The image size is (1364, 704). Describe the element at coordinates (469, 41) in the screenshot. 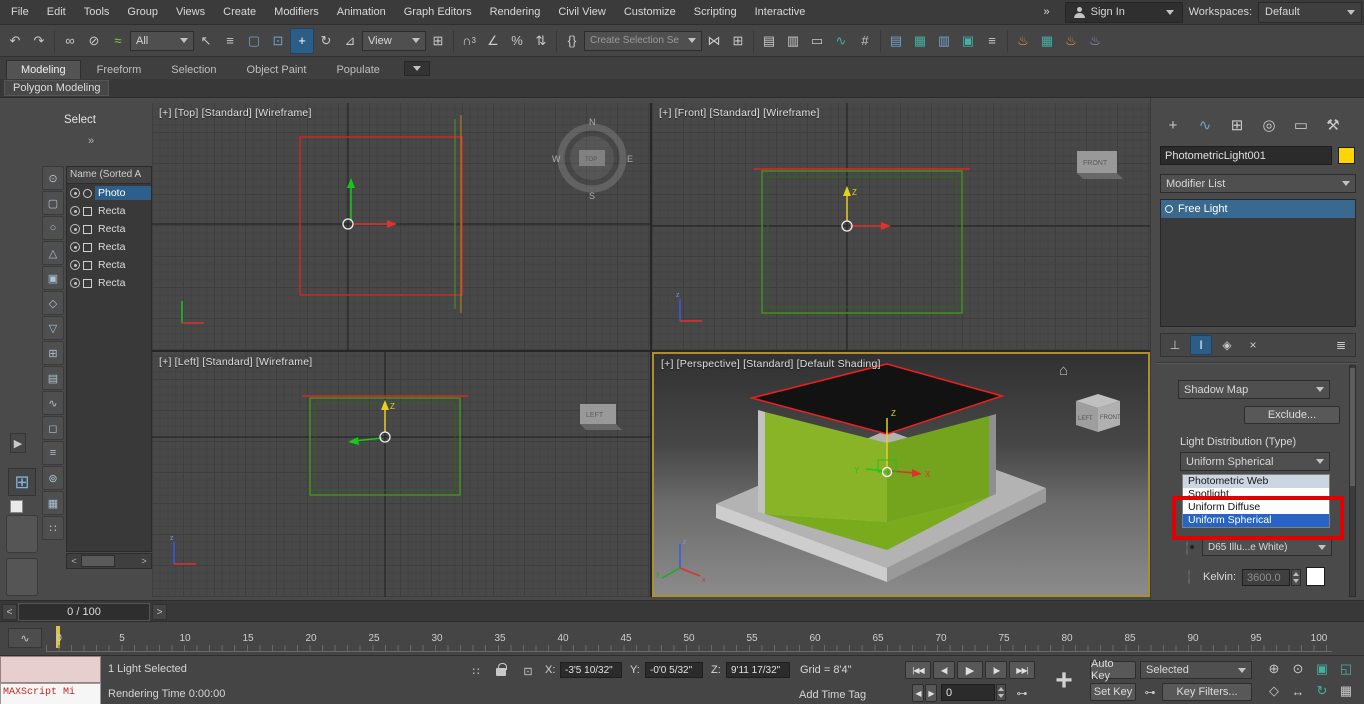

I see `snaps-toggle-icon: ∩ 3` at that location.